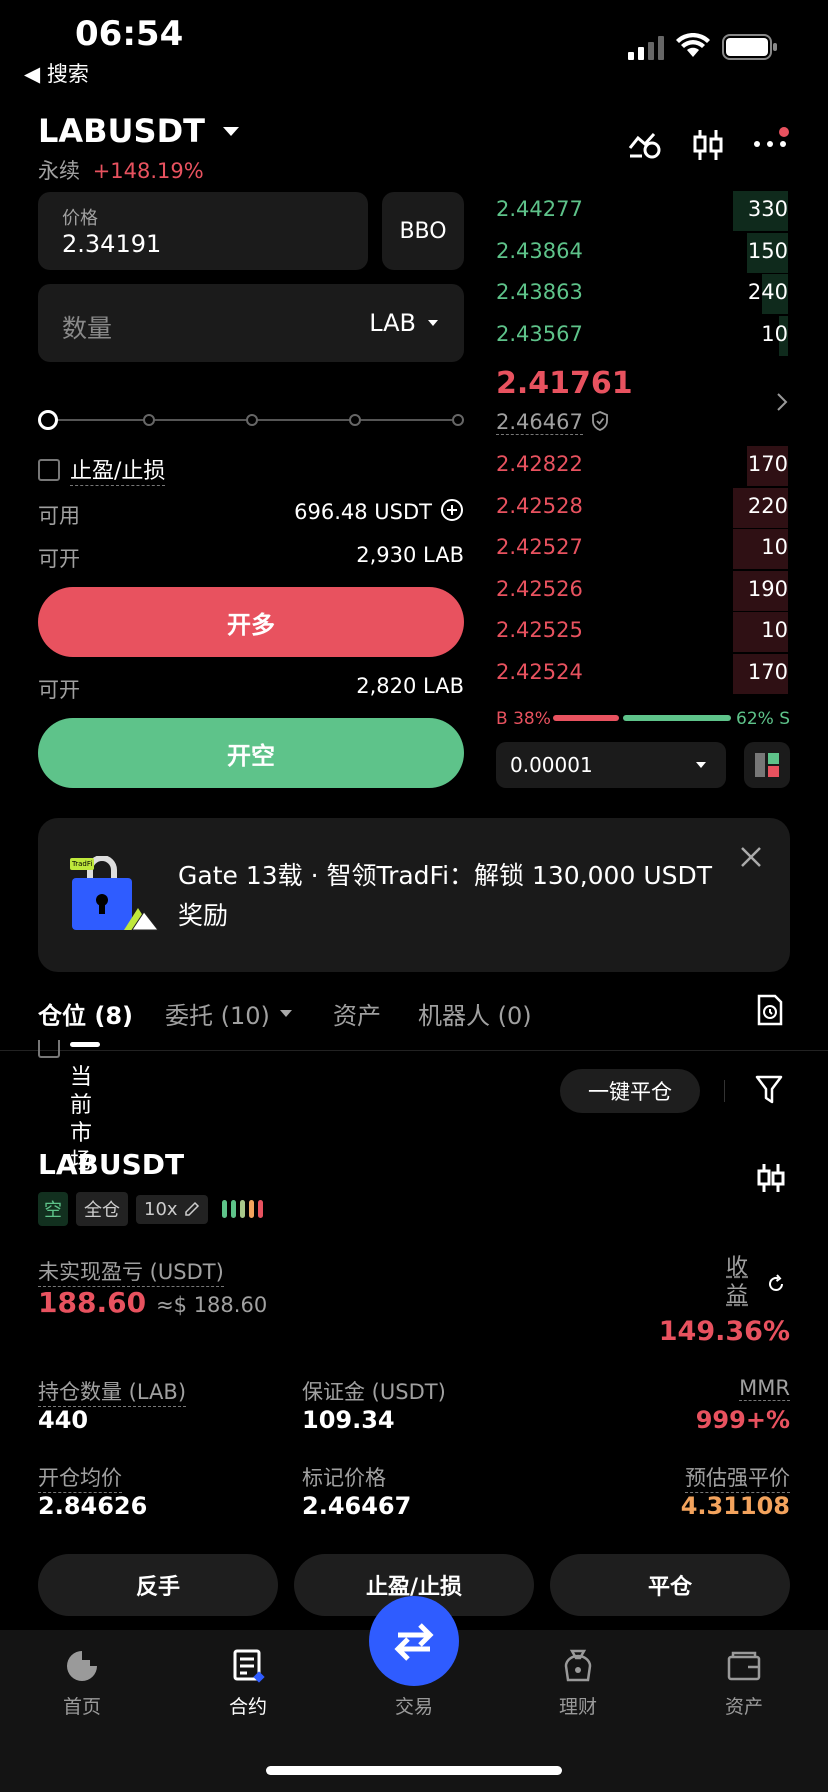  I want to click on bid-row: 2.42527 10, so click(642, 549).